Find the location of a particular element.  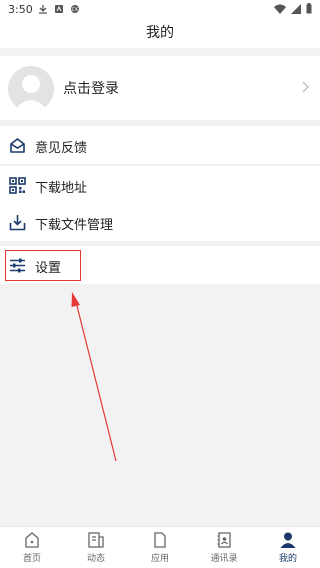

tab-contacts: 通讯录 is located at coordinates (224, 547).